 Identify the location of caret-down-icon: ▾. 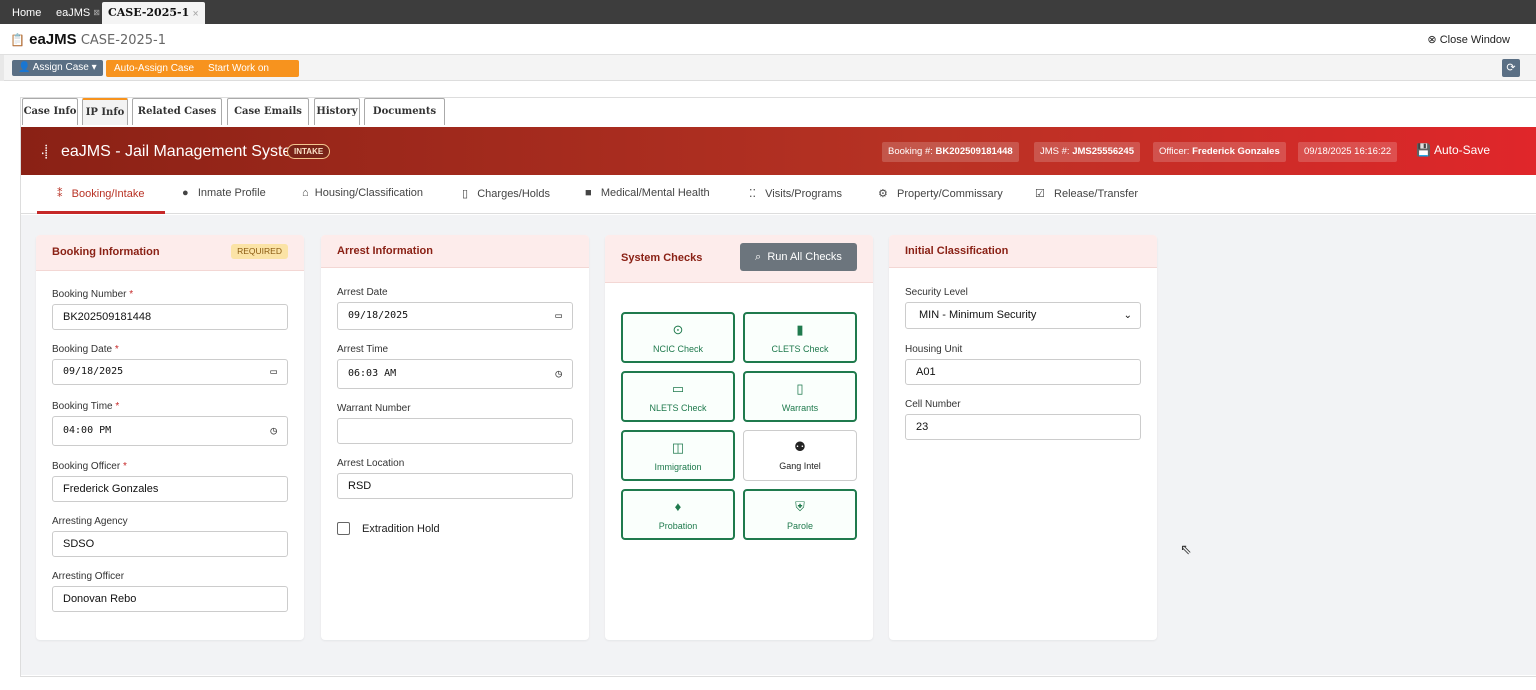
(94, 67).